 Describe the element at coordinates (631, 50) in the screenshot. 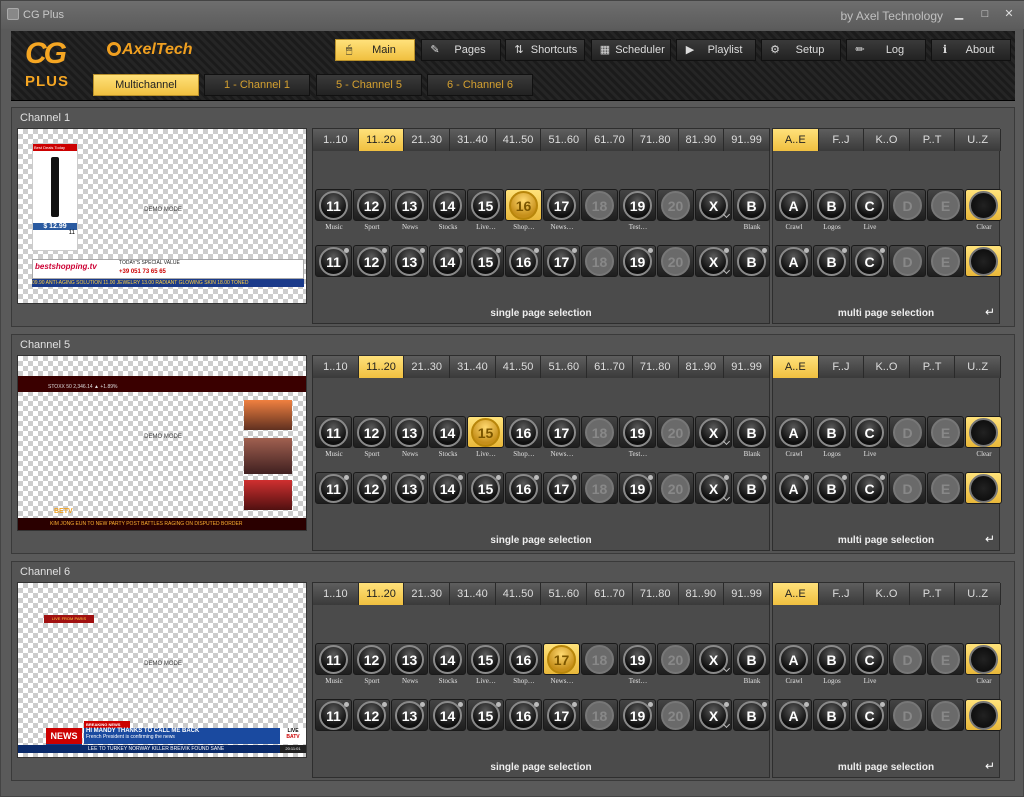

I see `nav-scheduler-button: ▦ Scheduler` at that location.